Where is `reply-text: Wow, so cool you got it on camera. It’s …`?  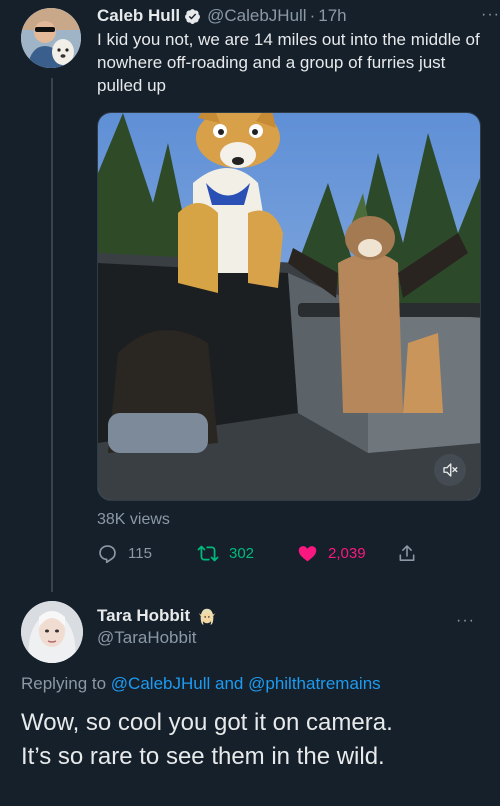
reply-text: Wow, so cool you got it on camera. It’s … is located at coordinates (251, 740).